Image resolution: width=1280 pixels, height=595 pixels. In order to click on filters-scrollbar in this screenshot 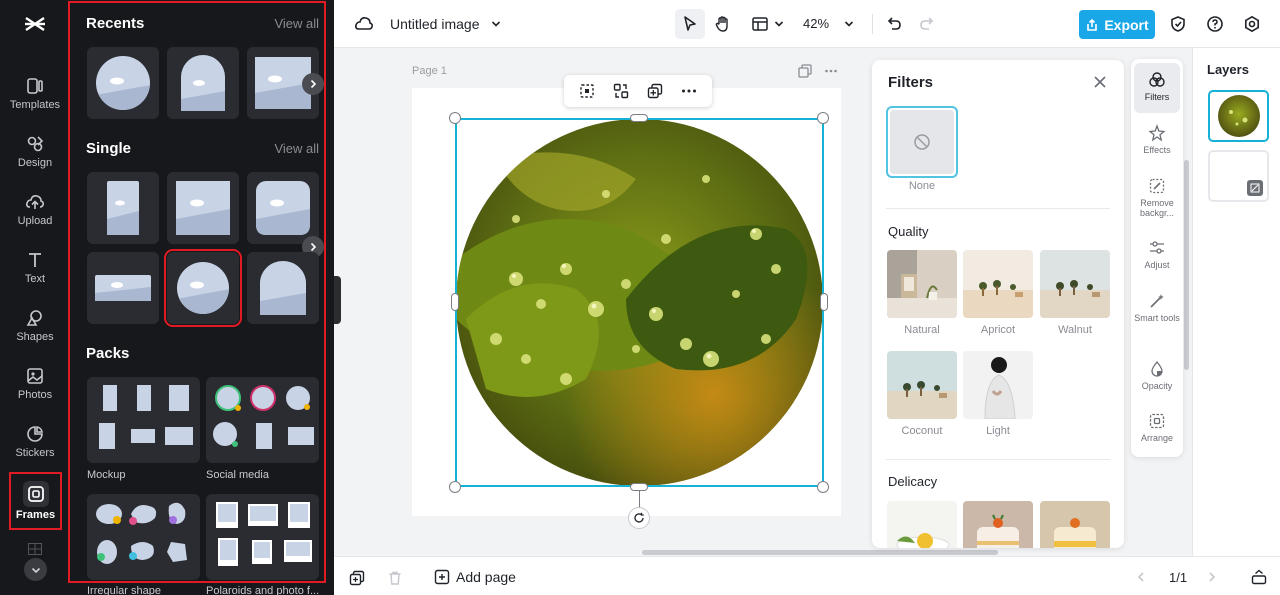, I will do `click(1186, 265)`.